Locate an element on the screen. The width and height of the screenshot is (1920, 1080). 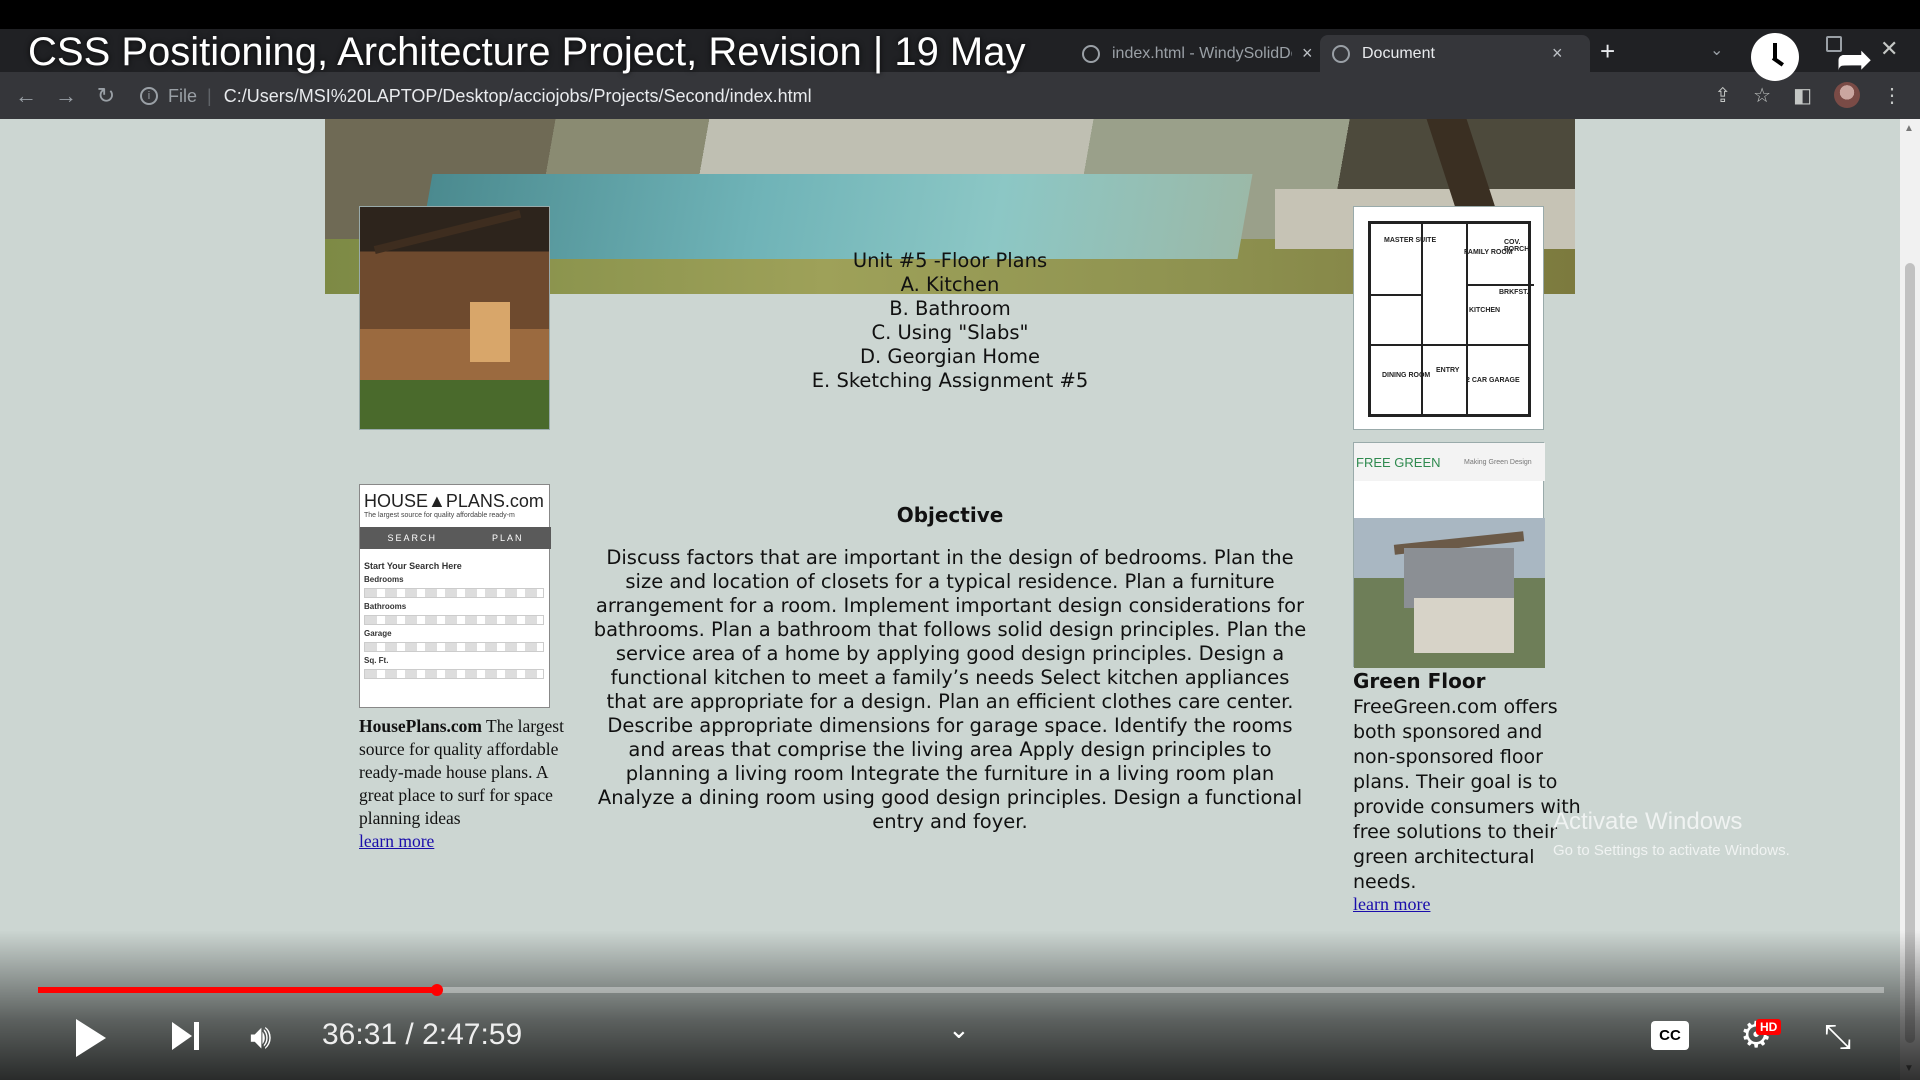
file-label: File is located at coordinates (183, 95).